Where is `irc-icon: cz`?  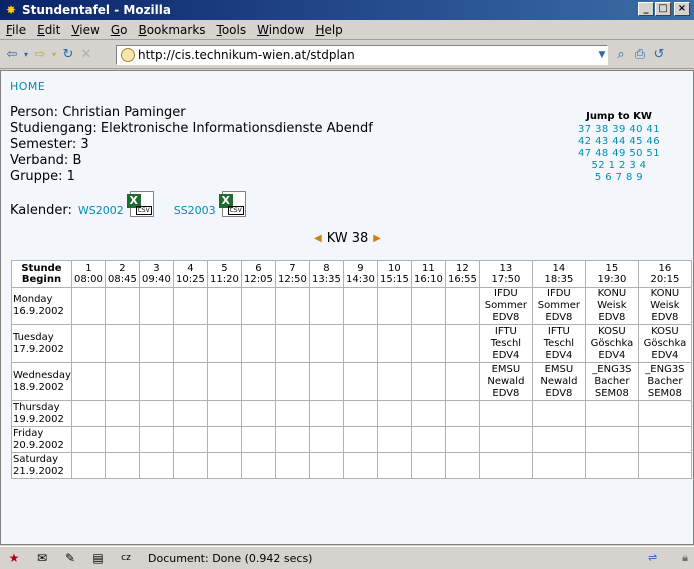
irc-icon: cz is located at coordinates (126, 558).